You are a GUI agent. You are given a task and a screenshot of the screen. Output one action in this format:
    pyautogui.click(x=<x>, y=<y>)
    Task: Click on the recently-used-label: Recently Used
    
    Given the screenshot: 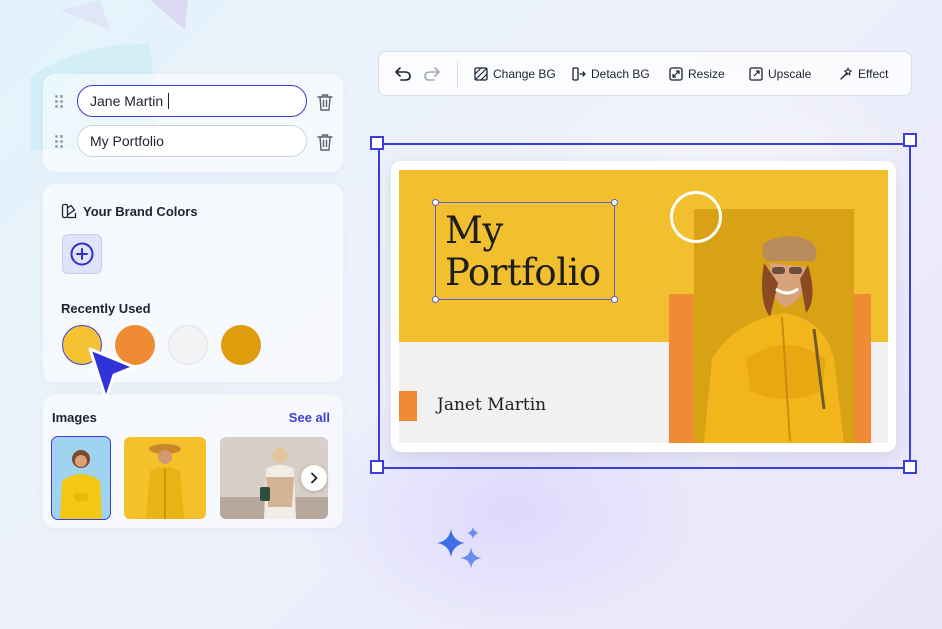 What is the action you would take?
    pyautogui.click(x=106, y=308)
    